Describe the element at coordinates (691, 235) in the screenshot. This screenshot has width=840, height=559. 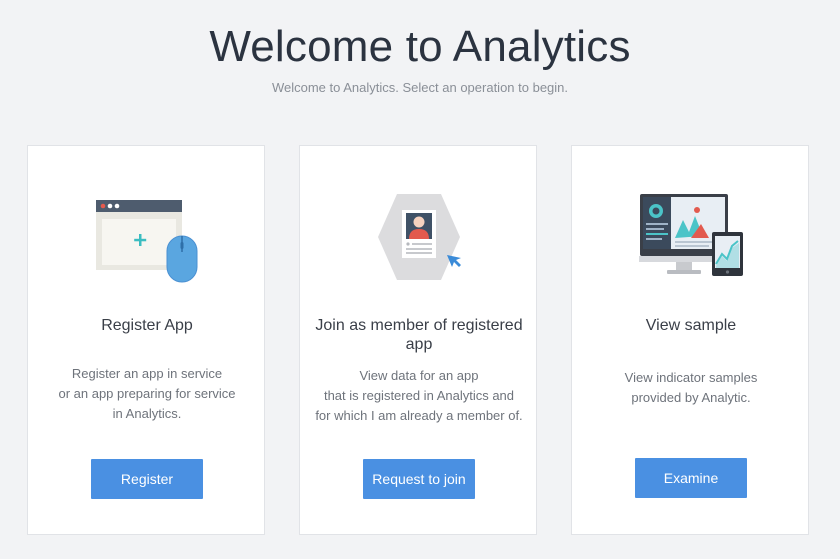
I see `dashboard-devices-icon` at that location.